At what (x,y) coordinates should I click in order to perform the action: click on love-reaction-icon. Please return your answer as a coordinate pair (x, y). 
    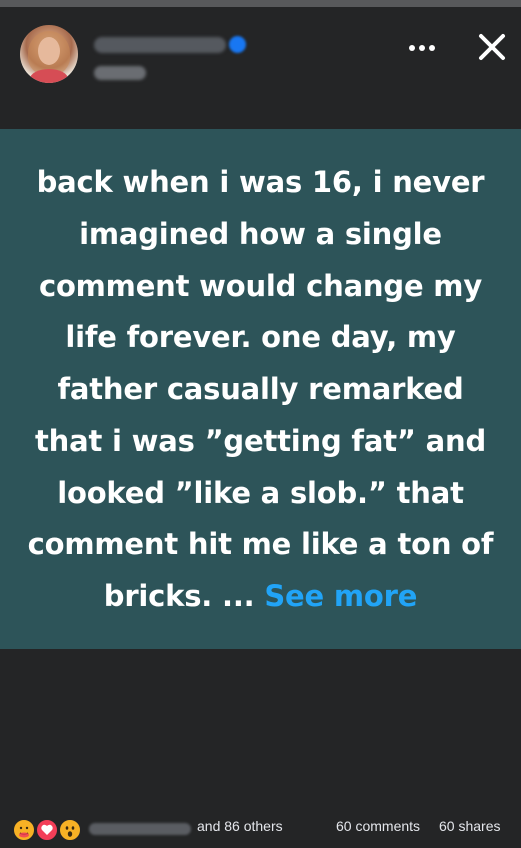
    Looking at the image, I should click on (47, 830).